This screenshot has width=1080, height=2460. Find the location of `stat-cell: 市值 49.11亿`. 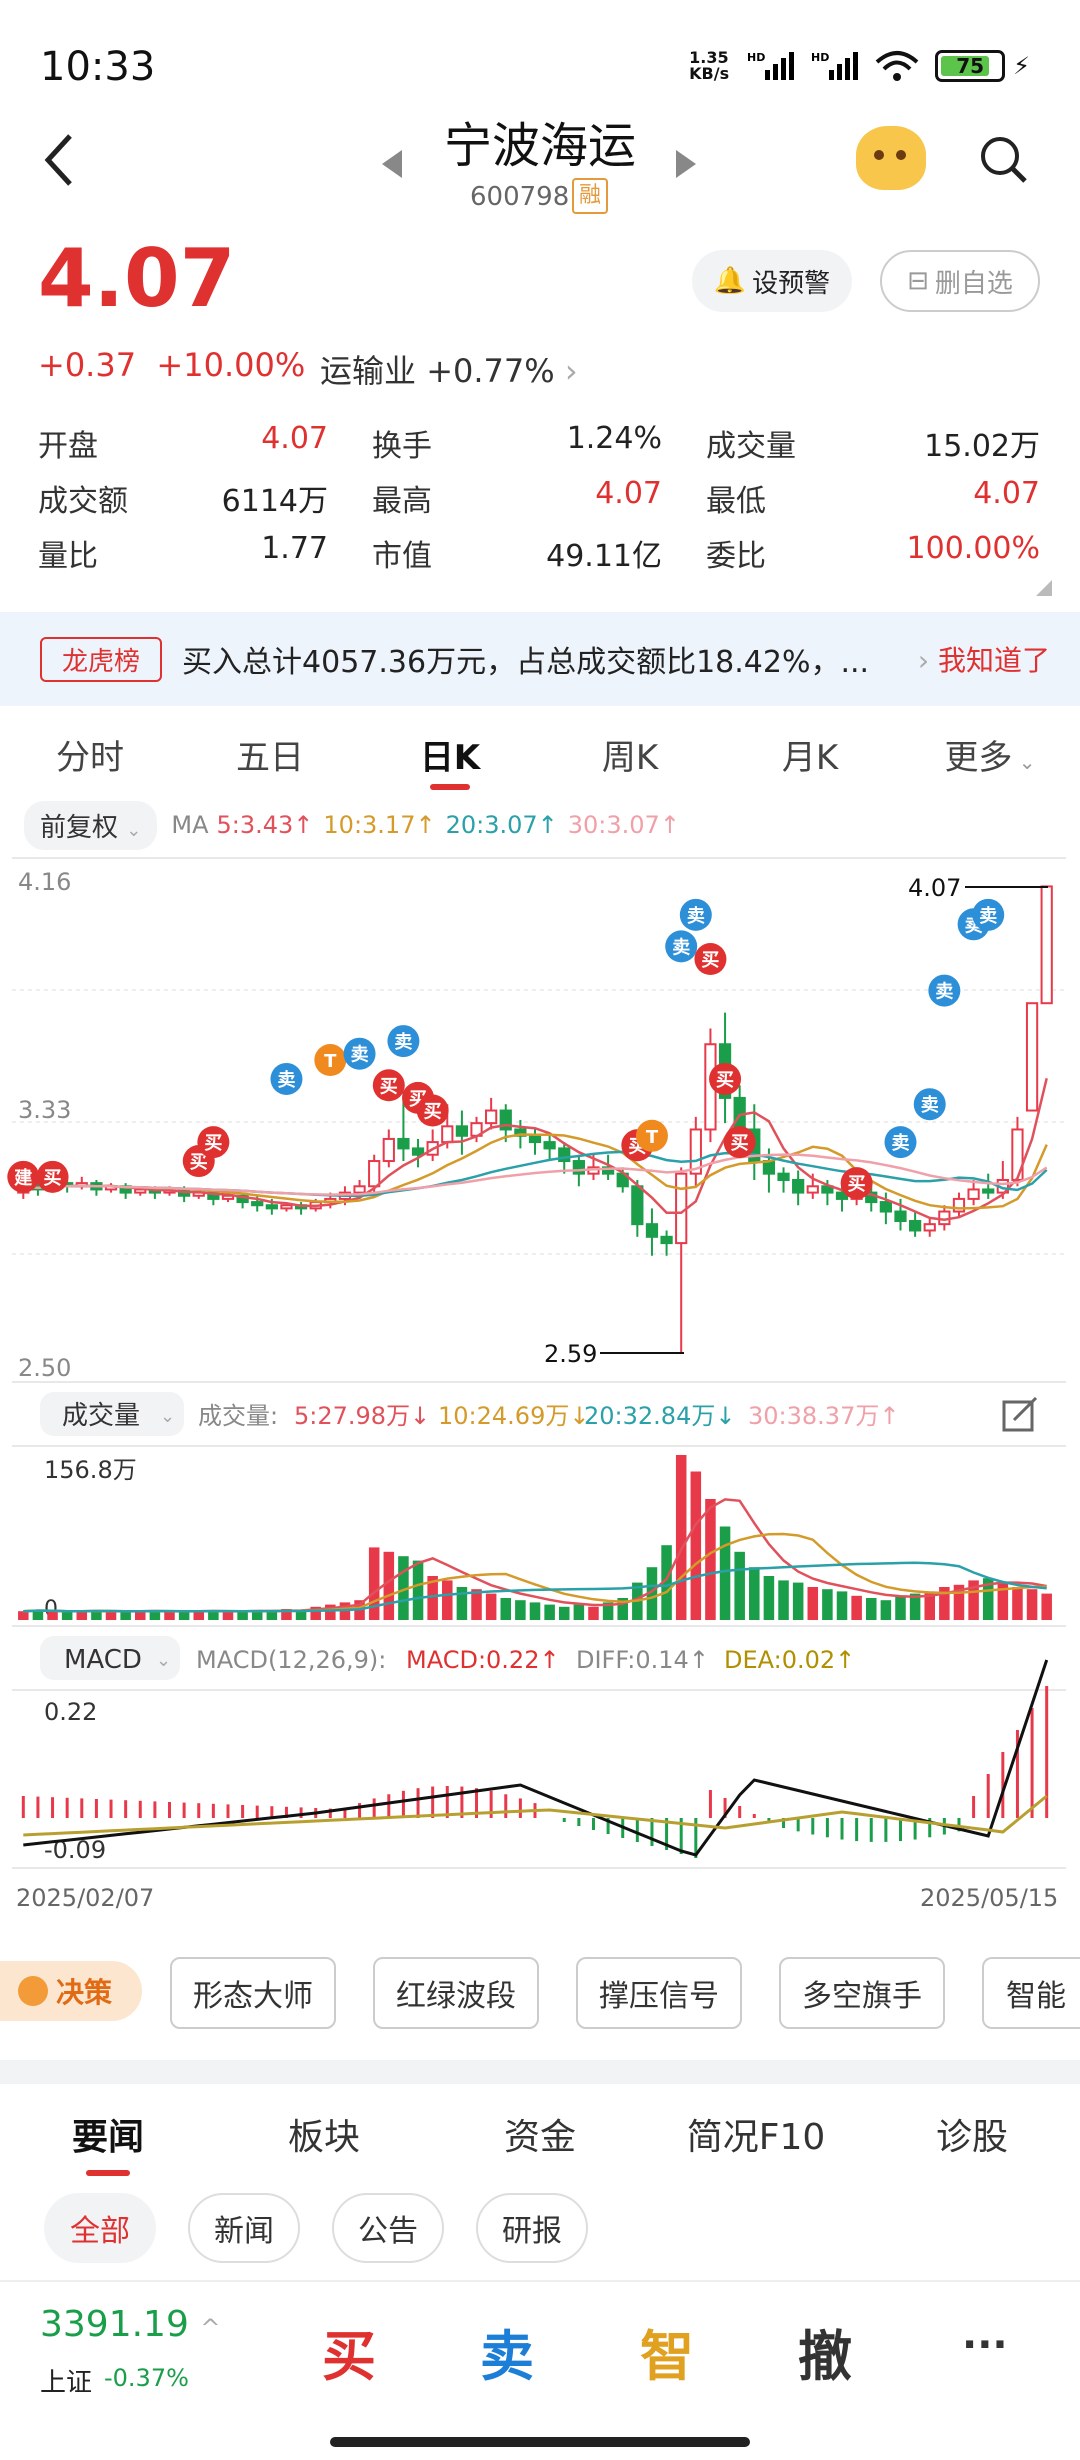

stat-cell: 市值 49.11亿 is located at coordinates (539, 553).